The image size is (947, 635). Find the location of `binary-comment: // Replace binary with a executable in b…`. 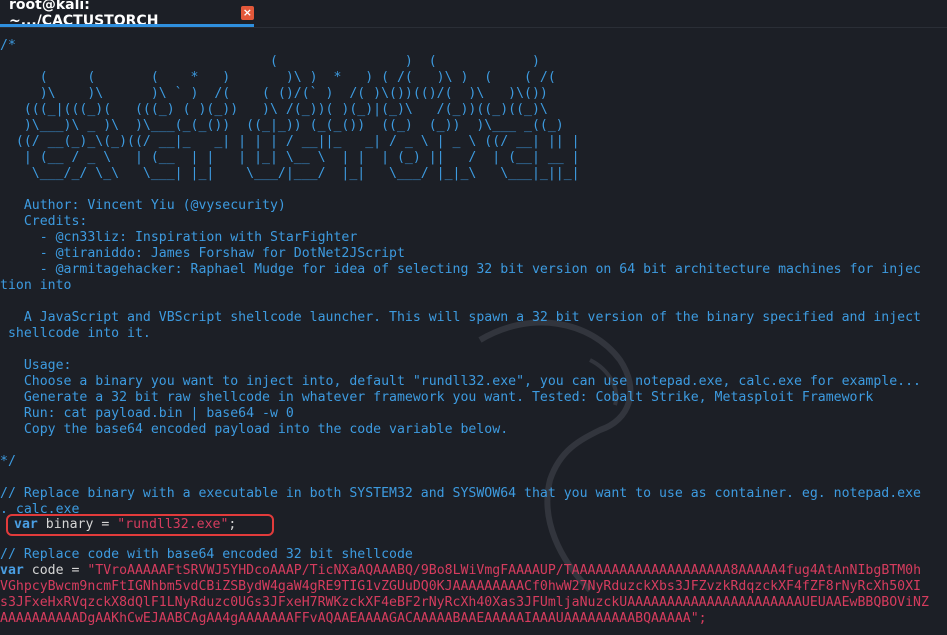

binary-comment: // Replace binary with a executable in b… is located at coordinates (460, 493).